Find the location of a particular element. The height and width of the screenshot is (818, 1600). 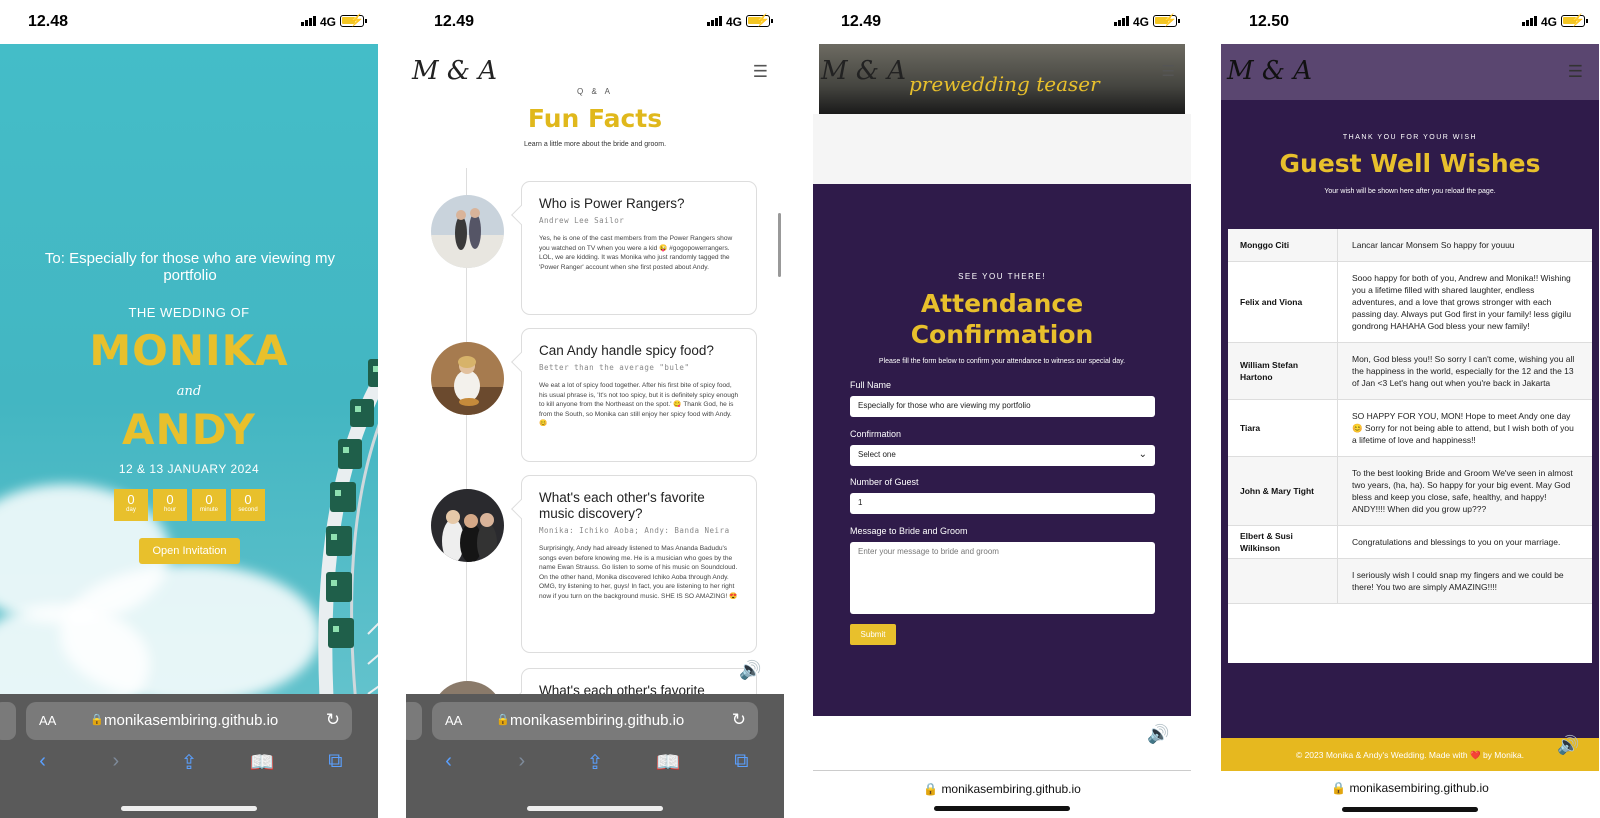

section-title: Guest Well Wishes is located at coordinates (1410, 163).